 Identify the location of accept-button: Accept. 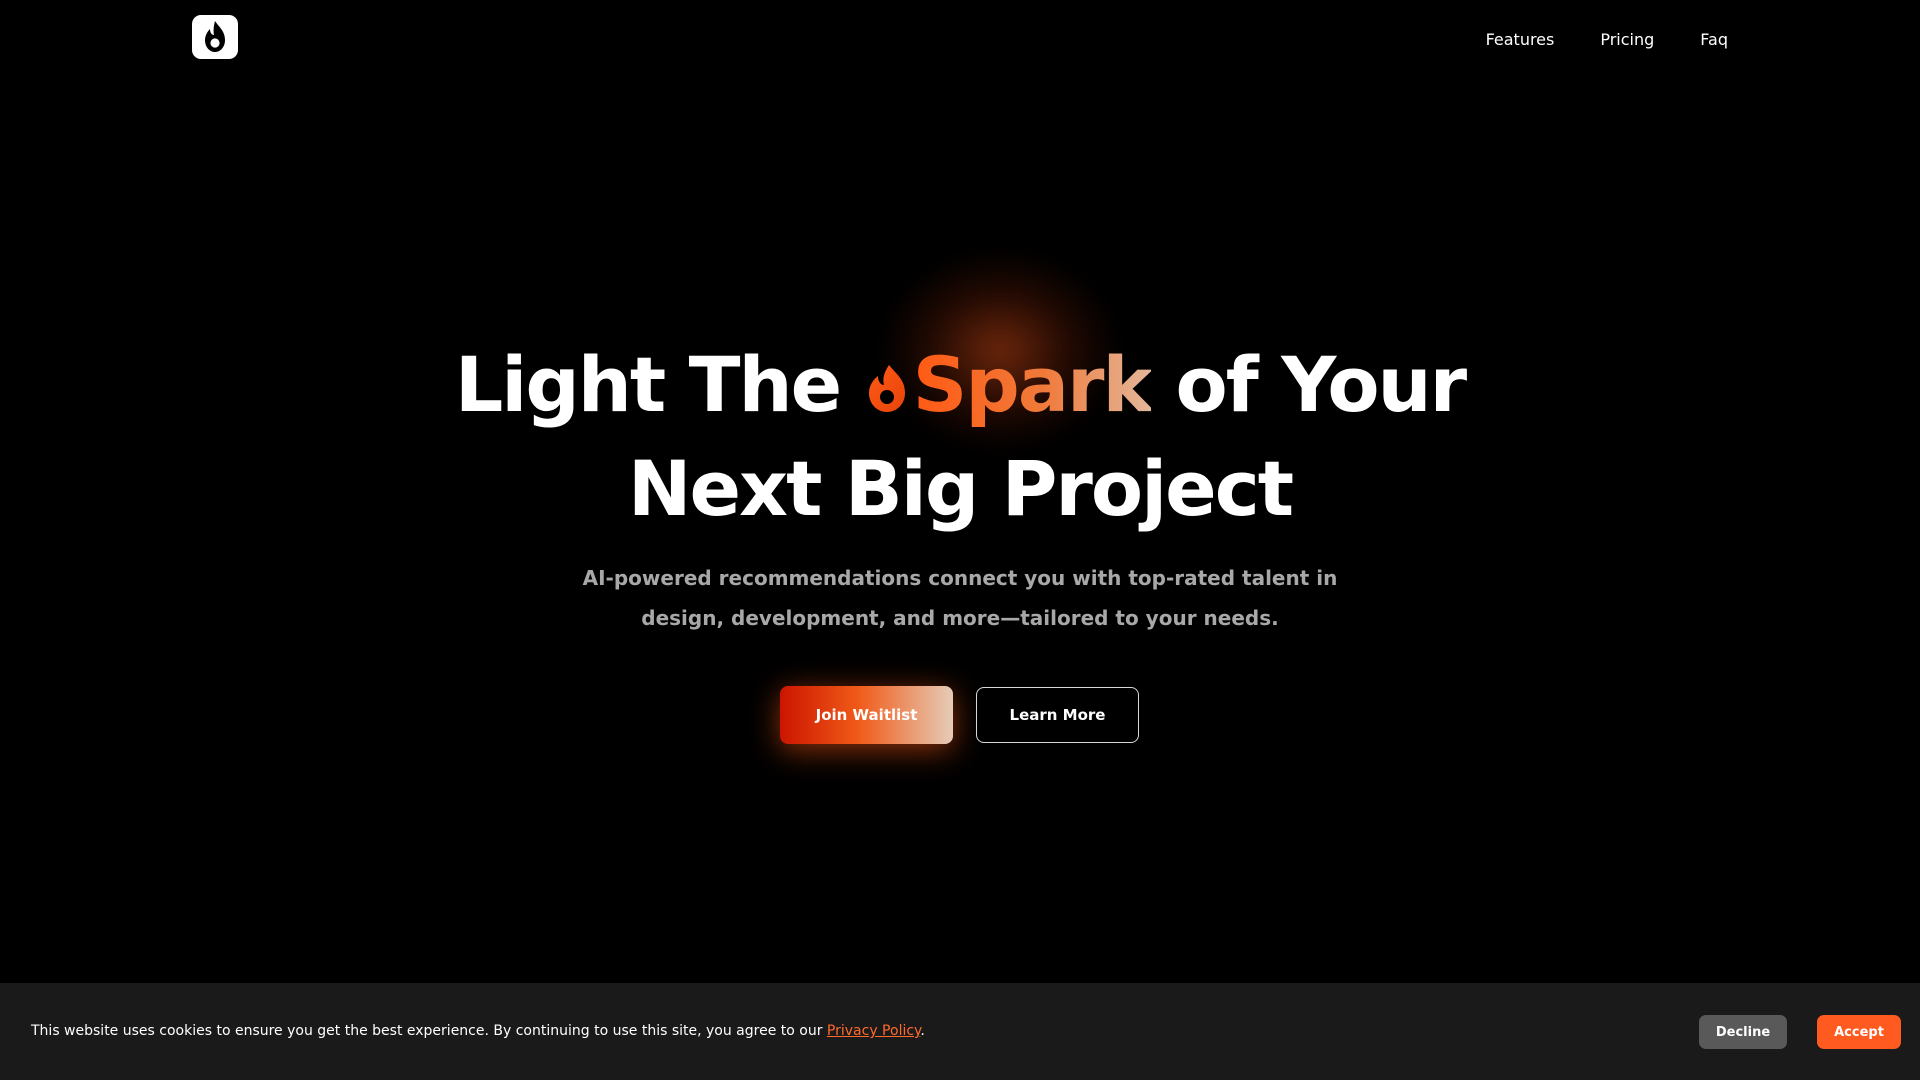
(1859, 1032).